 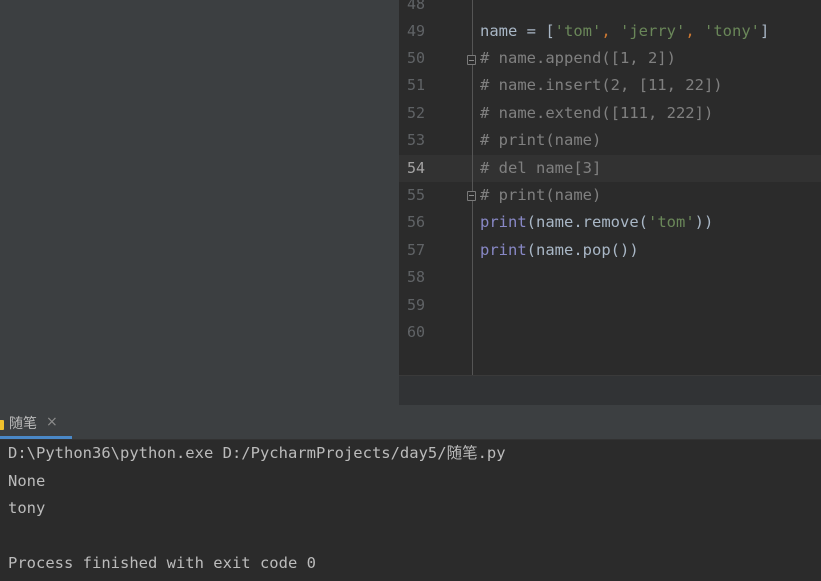 I want to click on code-comment: # del name[3], so click(x=541, y=168).